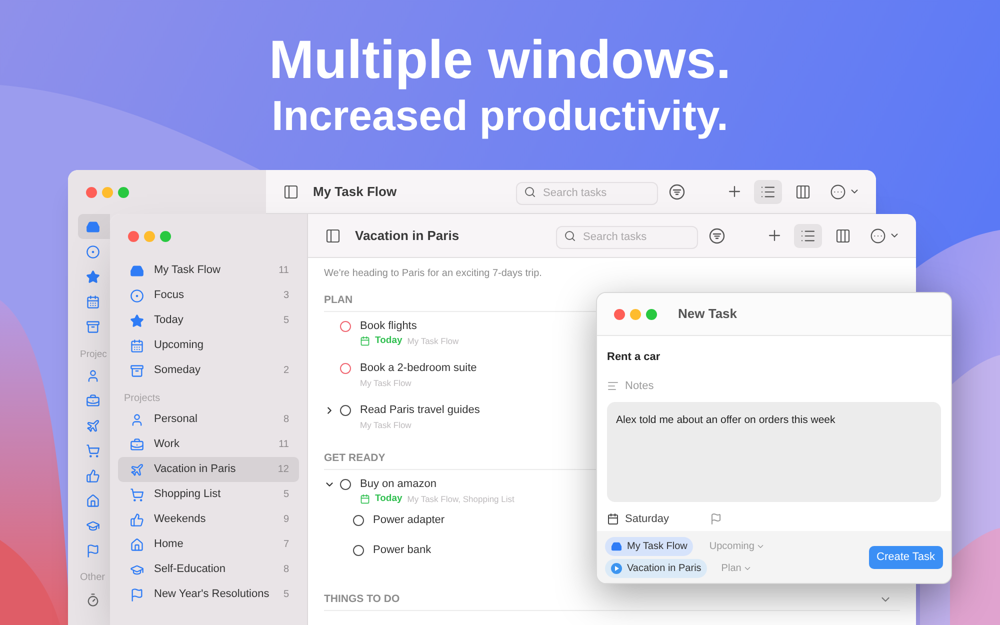  I want to click on briefcase-icon, so click(137, 445).